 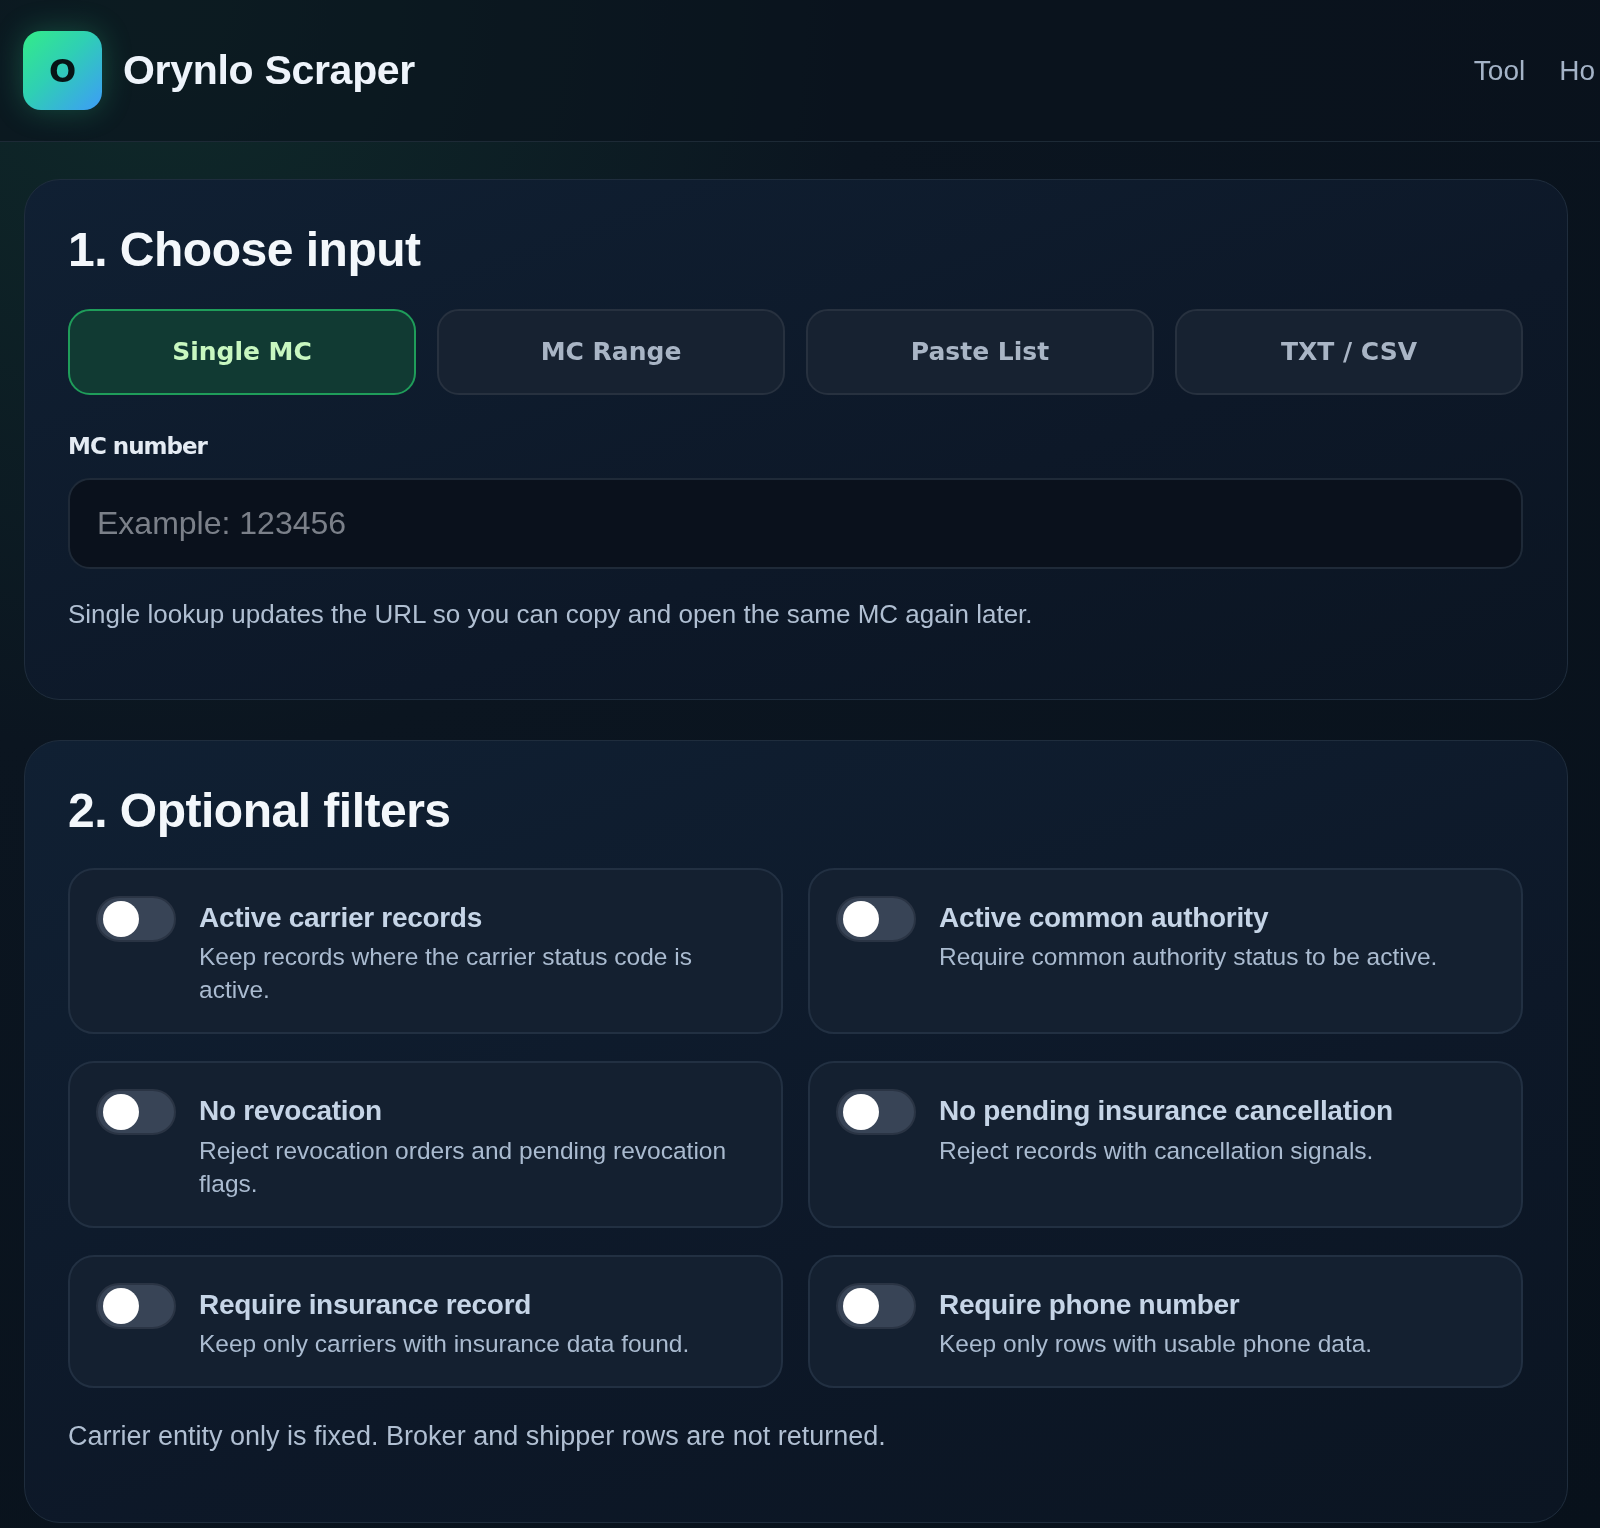 I want to click on logo-icon: O, so click(x=62, y=70).